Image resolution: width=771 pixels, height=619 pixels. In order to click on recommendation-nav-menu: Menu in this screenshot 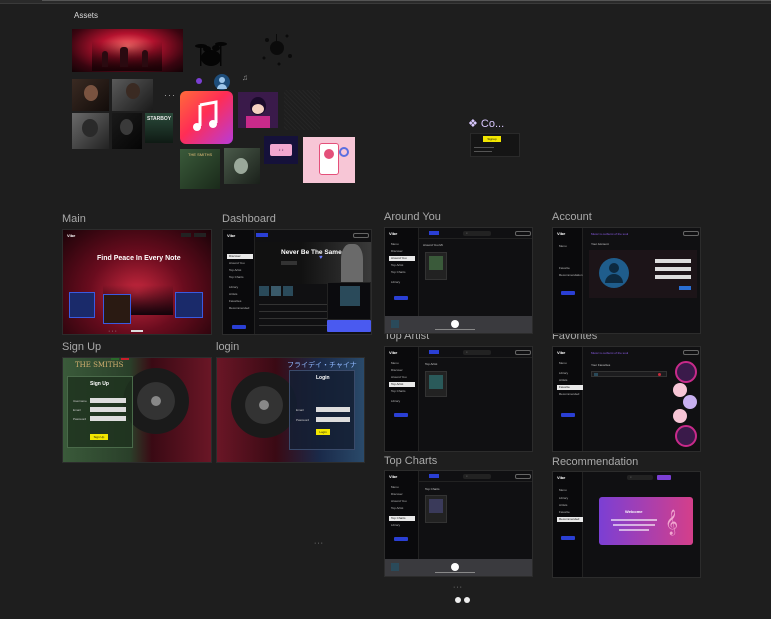, I will do `click(570, 490)`.